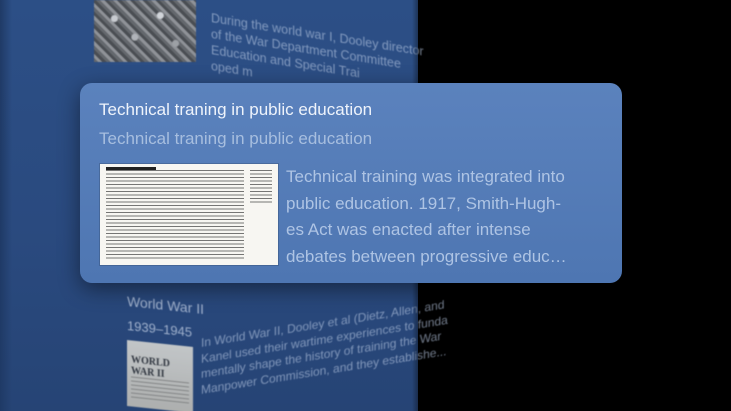 Image resolution: width=731 pixels, height=411 pixels. Describe the element at coordinates (261, 187) in the screenshot. I see `document-margin-notes` at that location.